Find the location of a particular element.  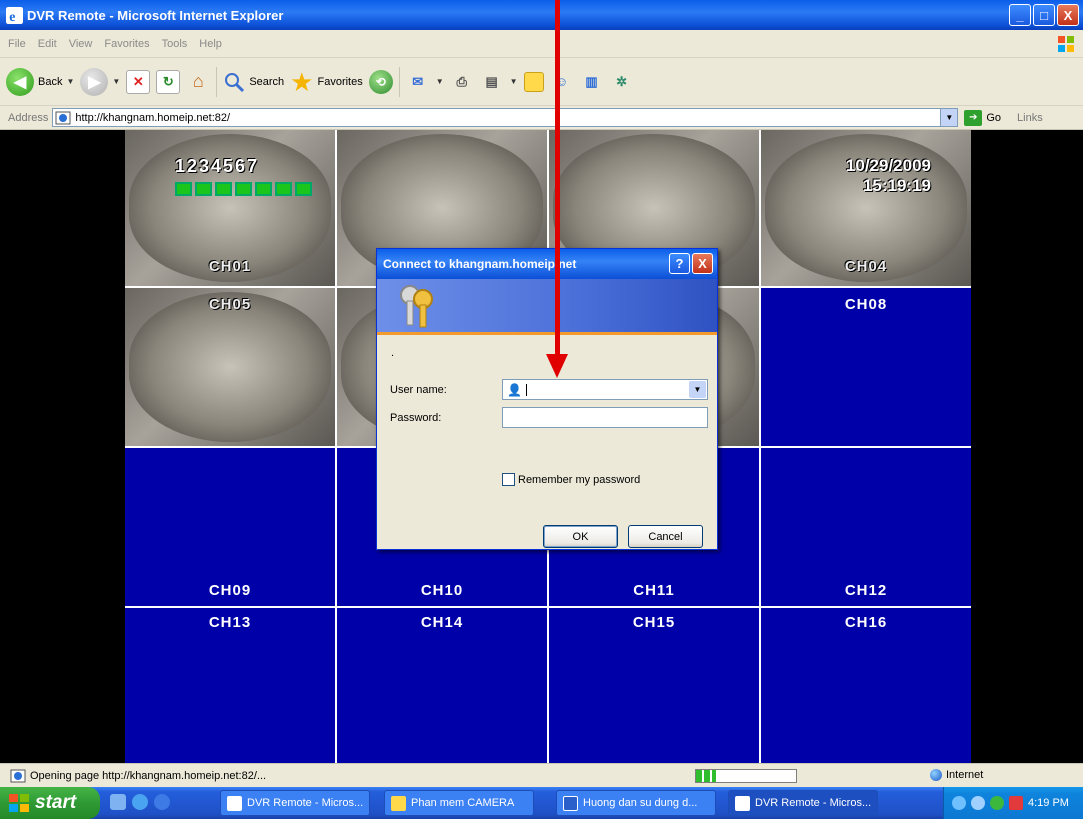

messenger-icon: ☺ is located at coordinates (562, 82).